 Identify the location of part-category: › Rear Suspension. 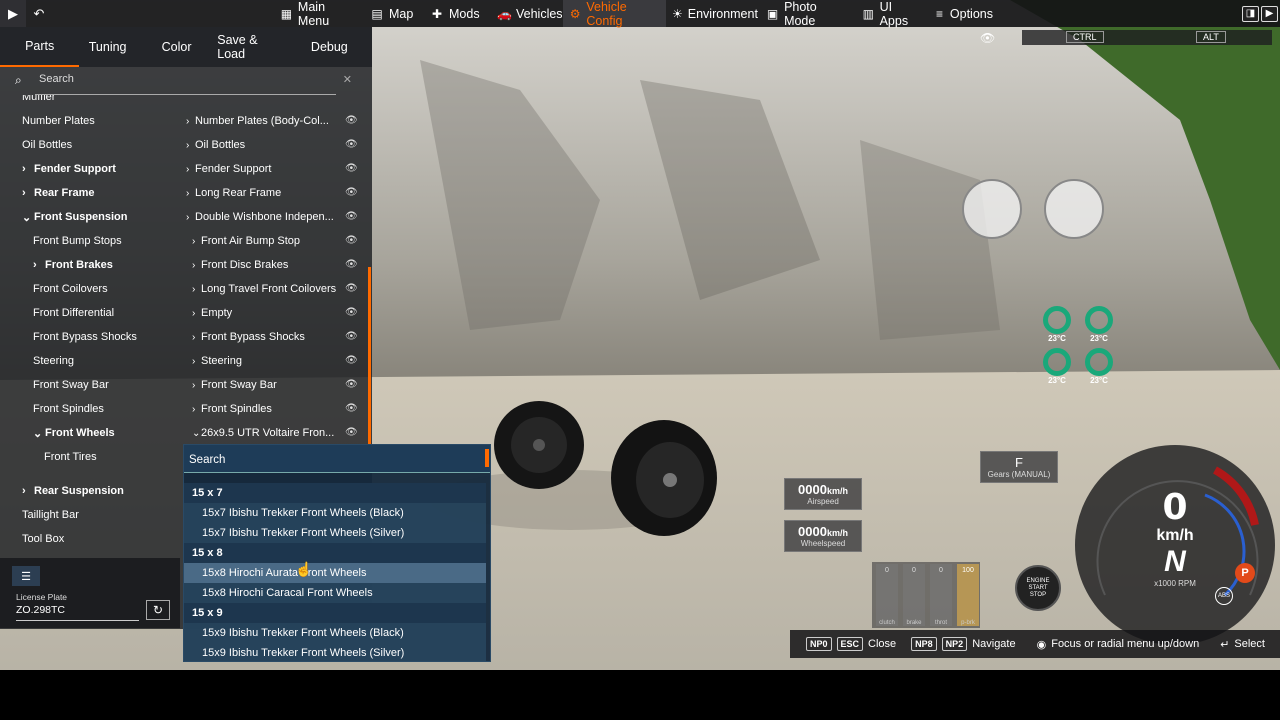
(90, 491).